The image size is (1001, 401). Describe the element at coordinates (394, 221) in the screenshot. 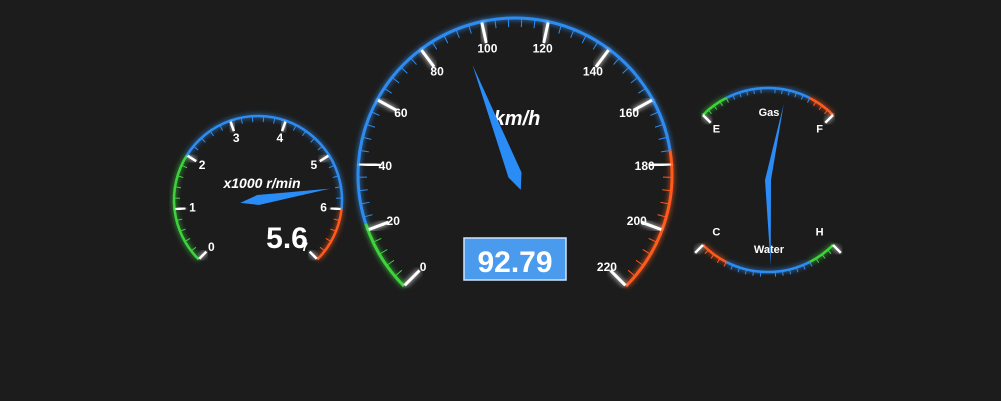

I see `tick-label: 20` at that location.